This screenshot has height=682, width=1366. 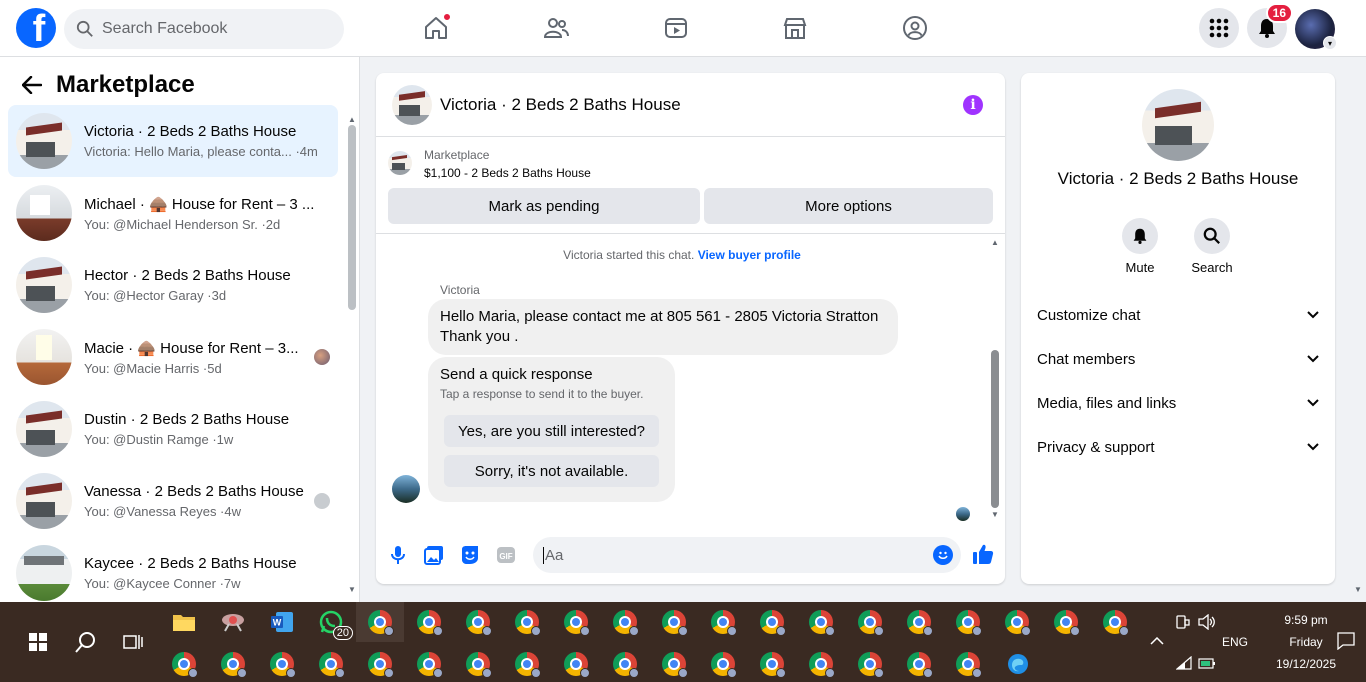 I want to click on sender-avatar, so click(x=406, y=489).